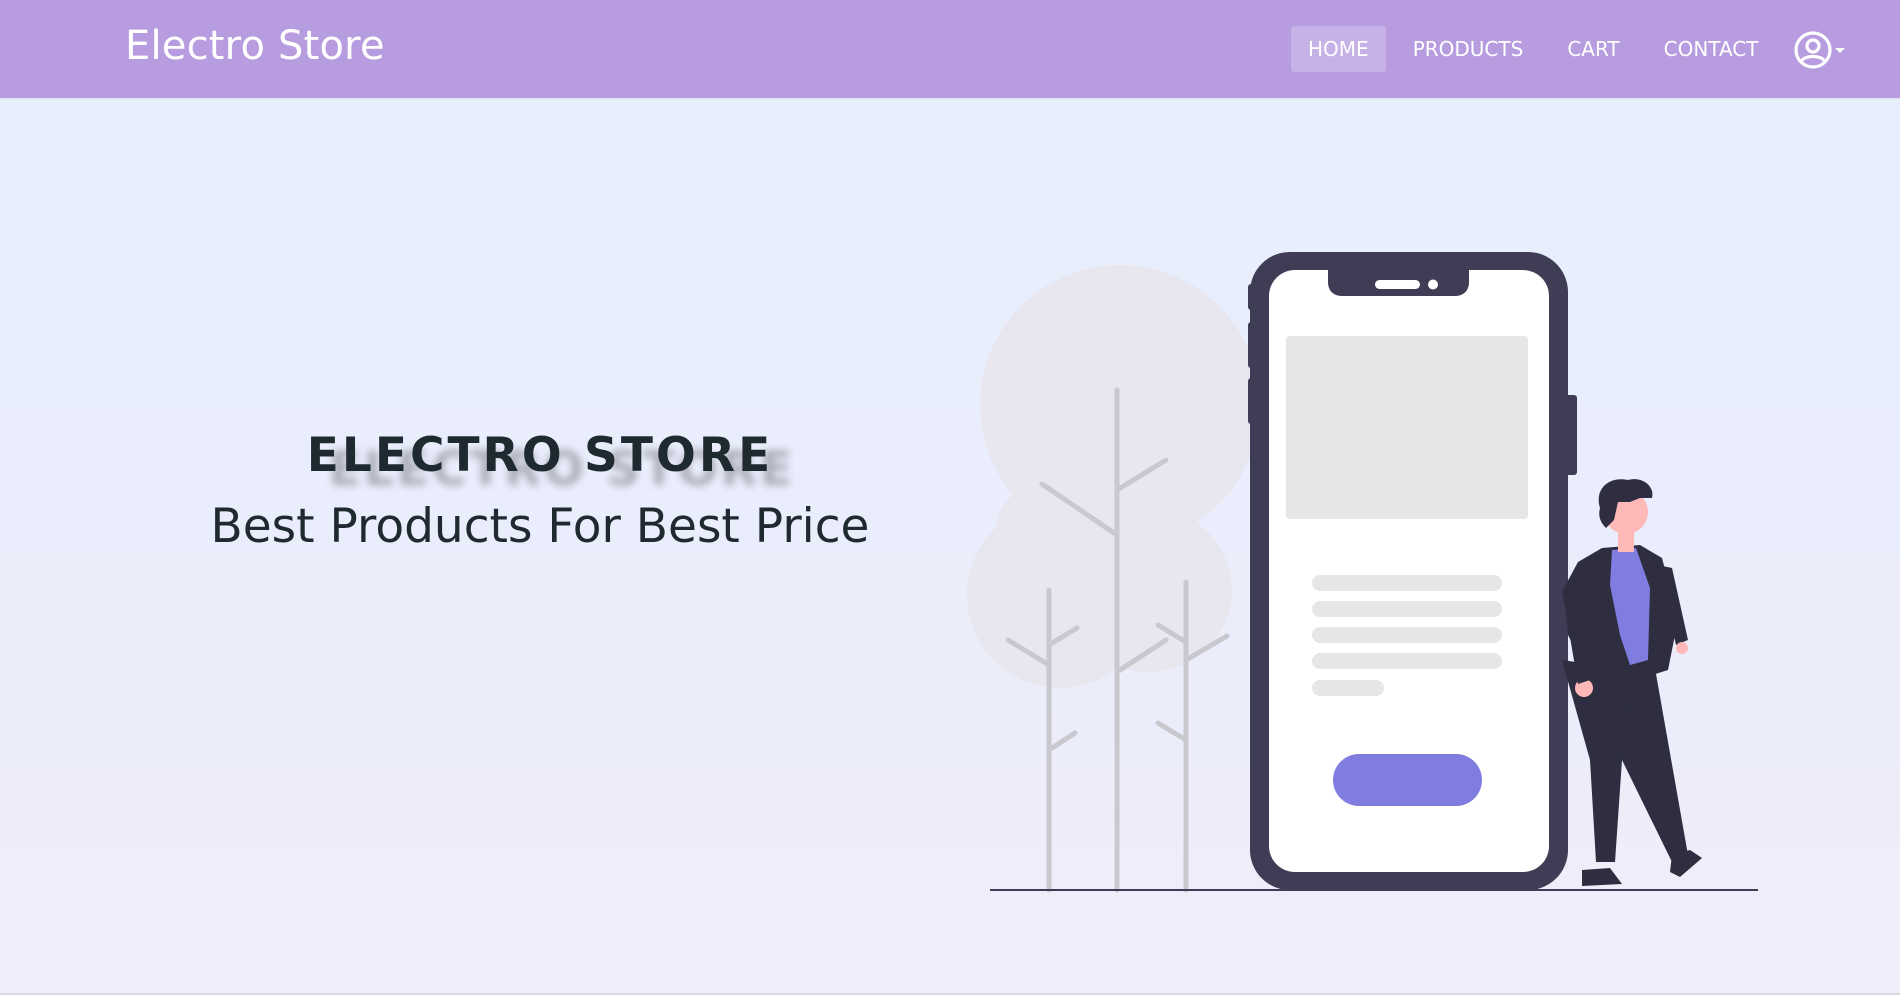 This screenshot has width=1900, height=995. I want to click on brand-logo: Electro Store, so click(255, 46).